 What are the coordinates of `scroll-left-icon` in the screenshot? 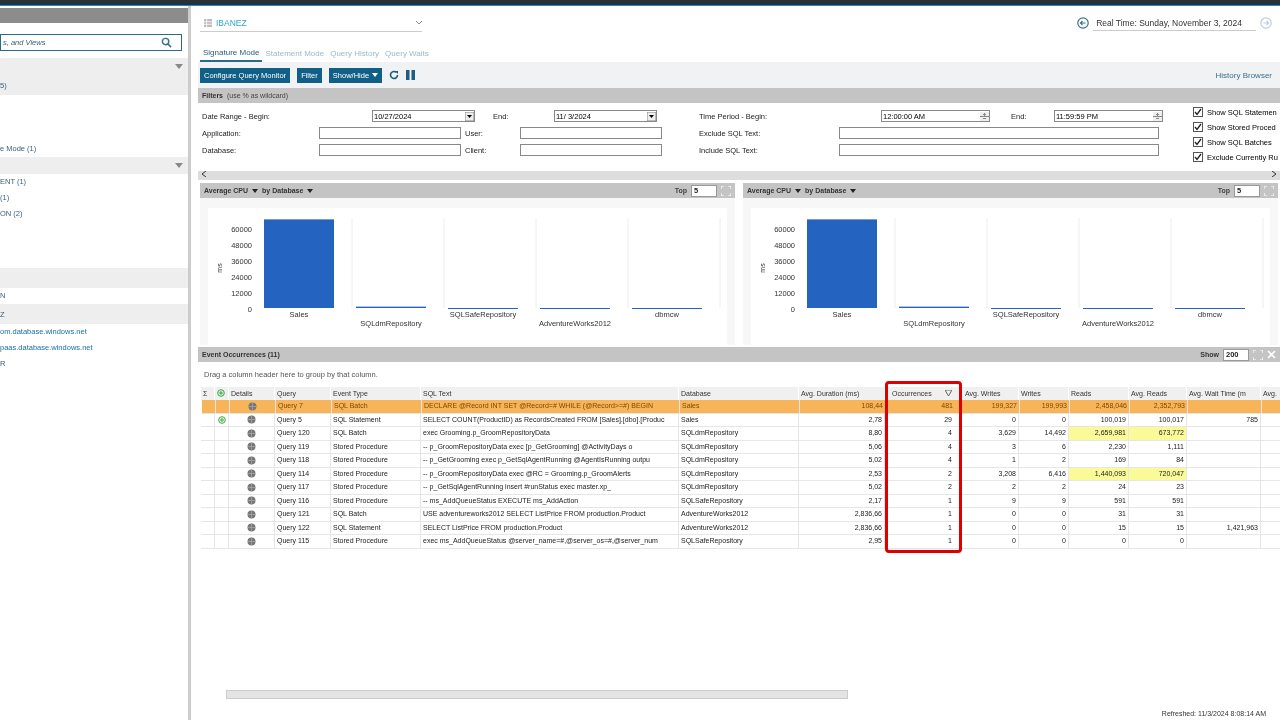 It's located at (204, 174).